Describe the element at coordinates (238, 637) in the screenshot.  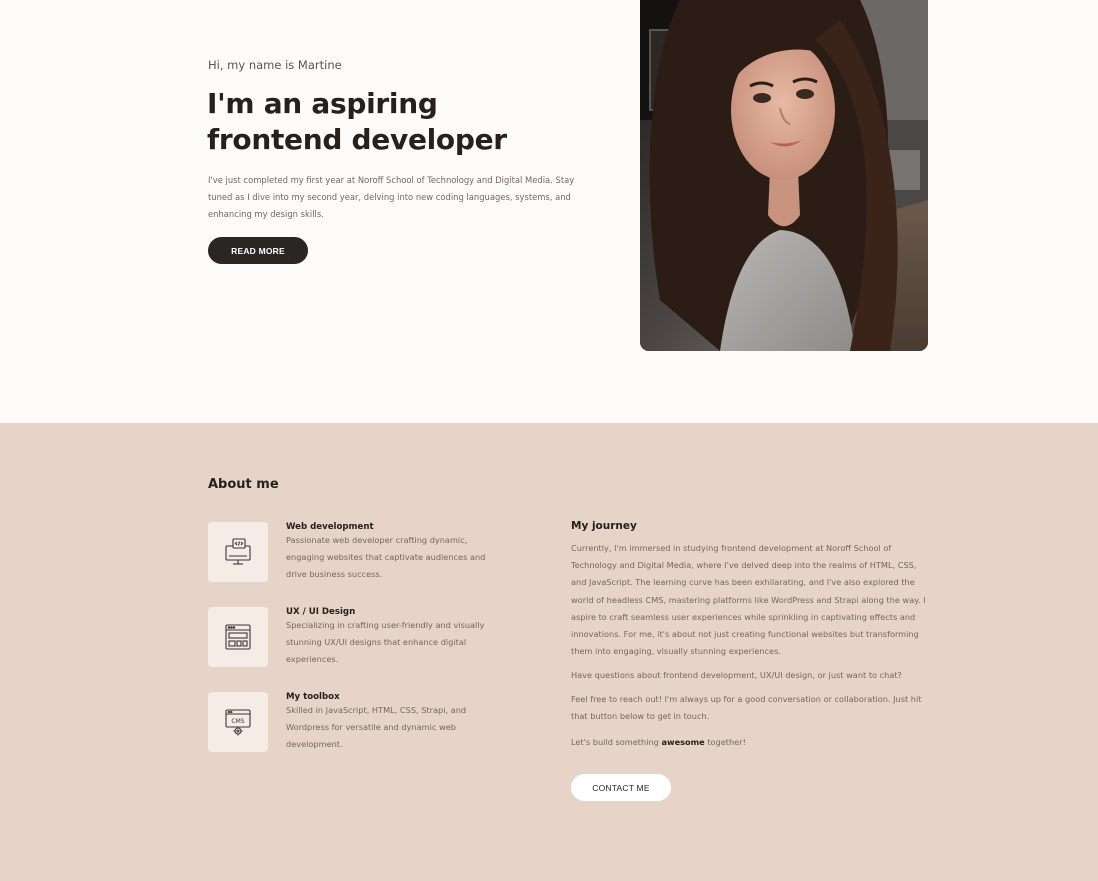
I see `browser-layout-icon` at that location.